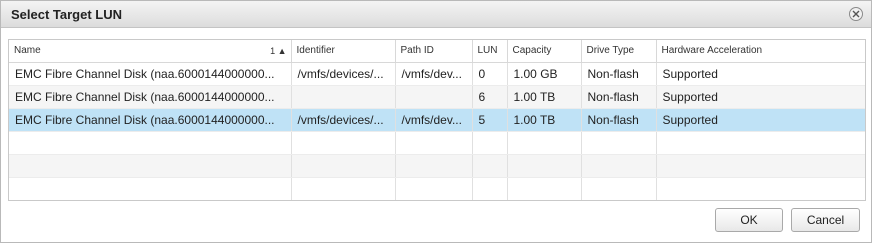 This screenshot has height=243, width=872. What do you see at coordinates (436, 14) in the screenshot?
I see `dialog-titlebar: Select Target LUN` at bounding box center [436, 14].